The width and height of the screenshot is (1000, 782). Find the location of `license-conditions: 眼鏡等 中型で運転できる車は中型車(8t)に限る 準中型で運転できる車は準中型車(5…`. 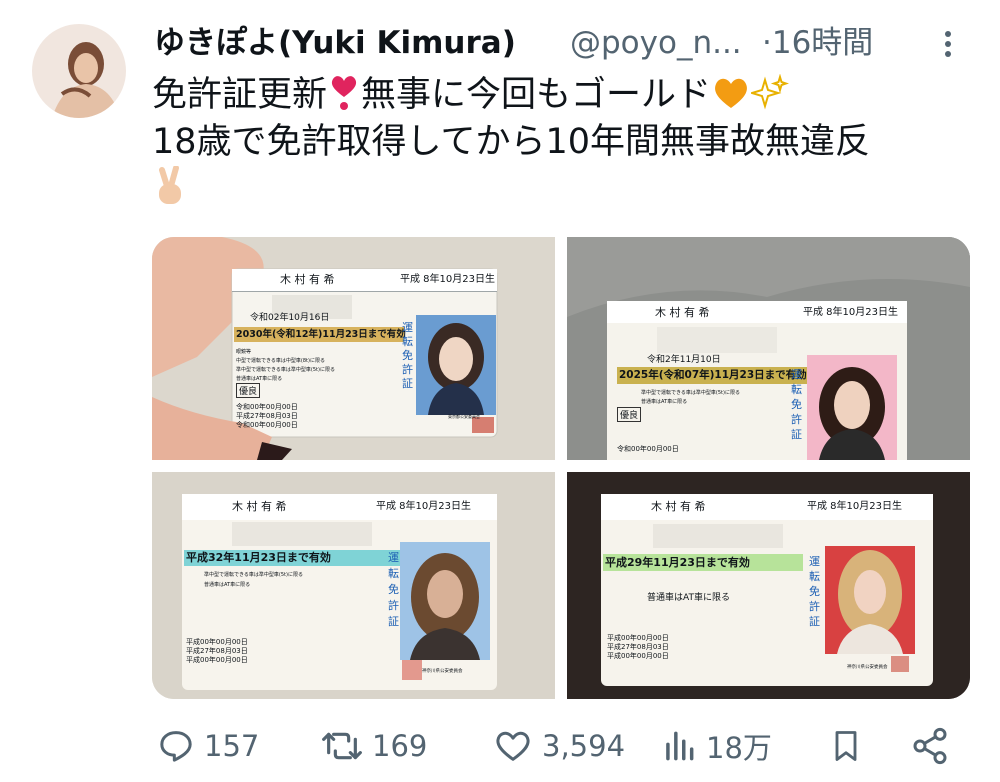

license-conditions: 眼鏡等 中型で運転できる車は中型車(8t)に限る 準中型で運転できる車は準中型車(5… is located at coordinates (285, 365).